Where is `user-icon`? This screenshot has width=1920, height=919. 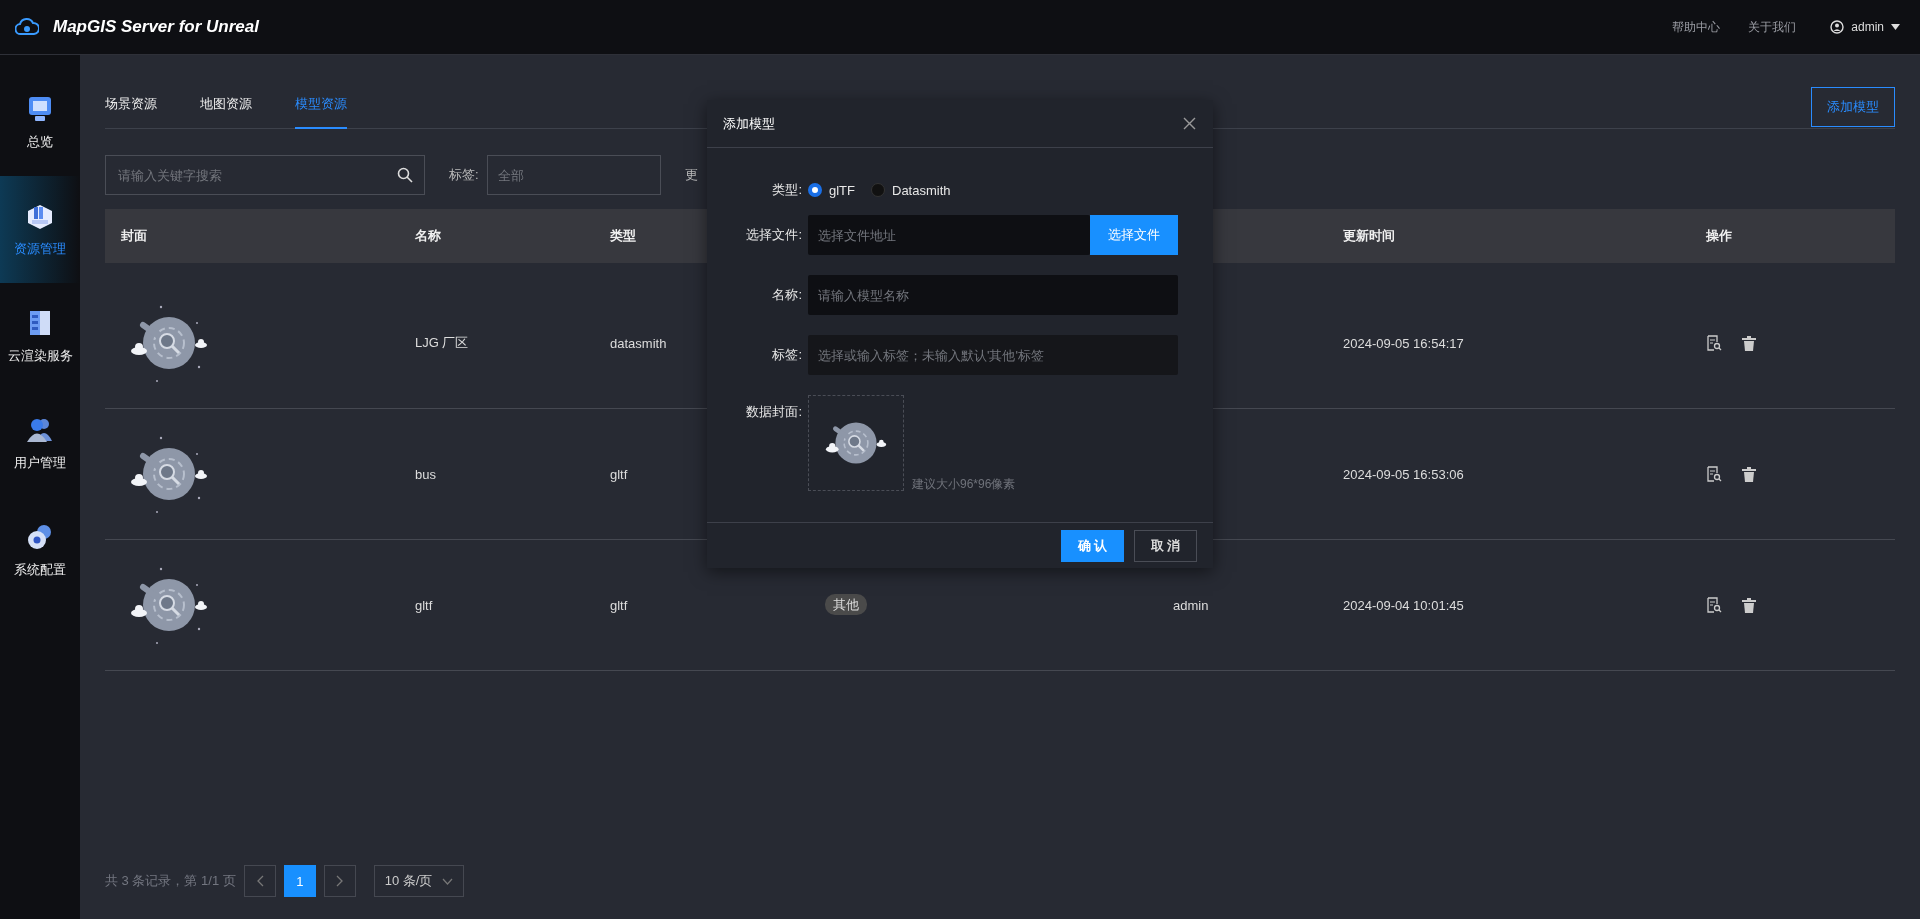 user-icon is located at coordinates (1837, 27).